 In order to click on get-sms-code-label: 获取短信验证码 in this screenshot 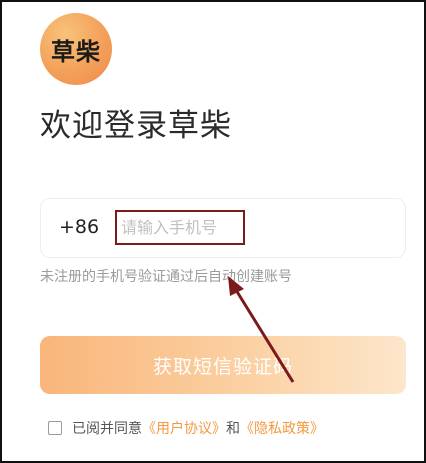, I will do `click(222, 366)`.